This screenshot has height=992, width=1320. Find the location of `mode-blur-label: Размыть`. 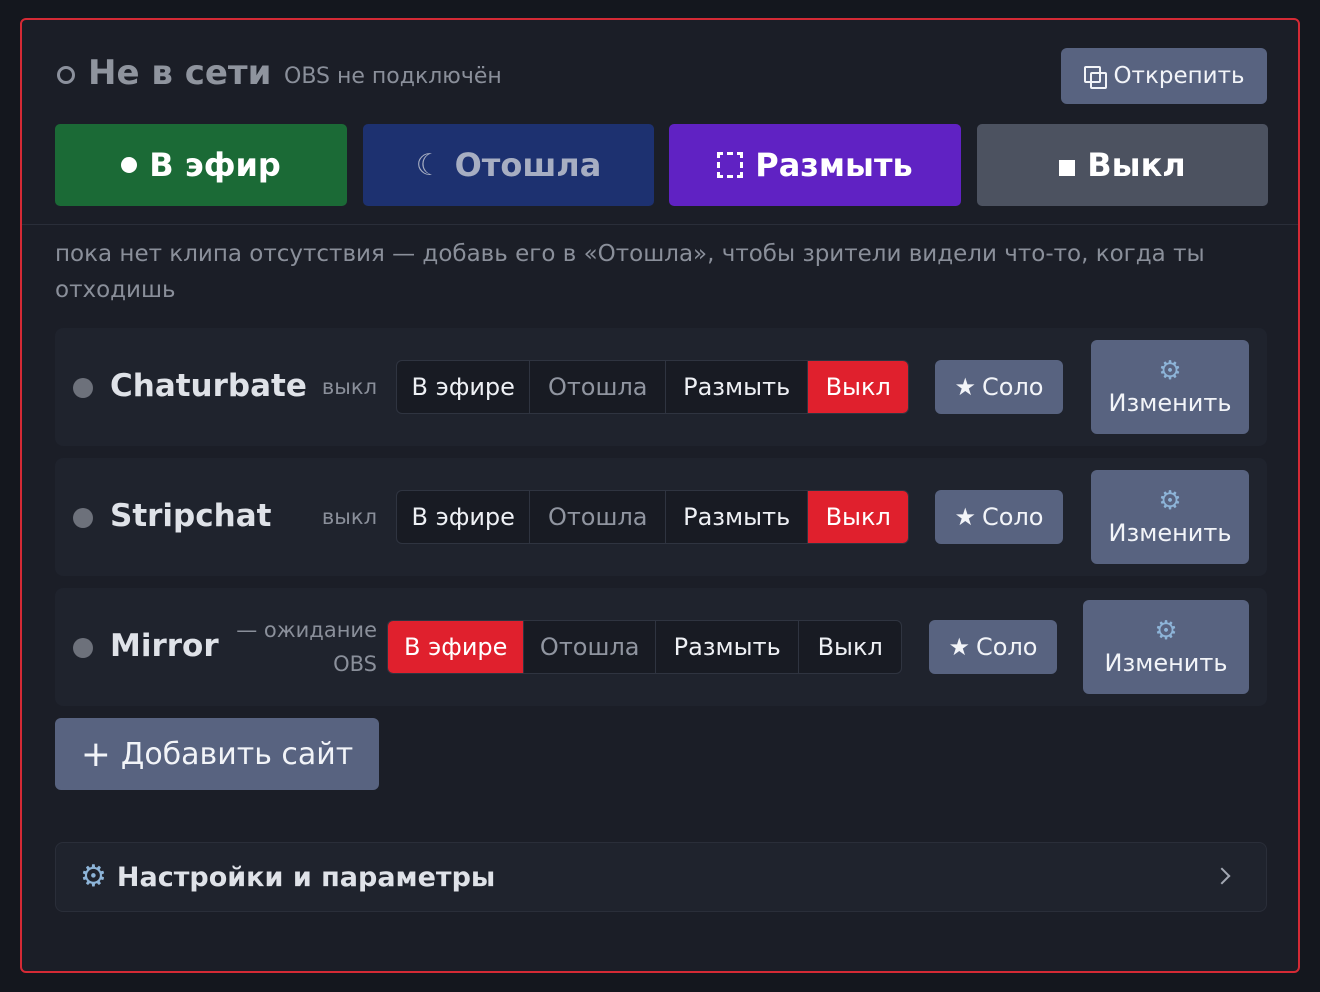

mode-blur-label: Размыть is located at coordinates (834, 165).